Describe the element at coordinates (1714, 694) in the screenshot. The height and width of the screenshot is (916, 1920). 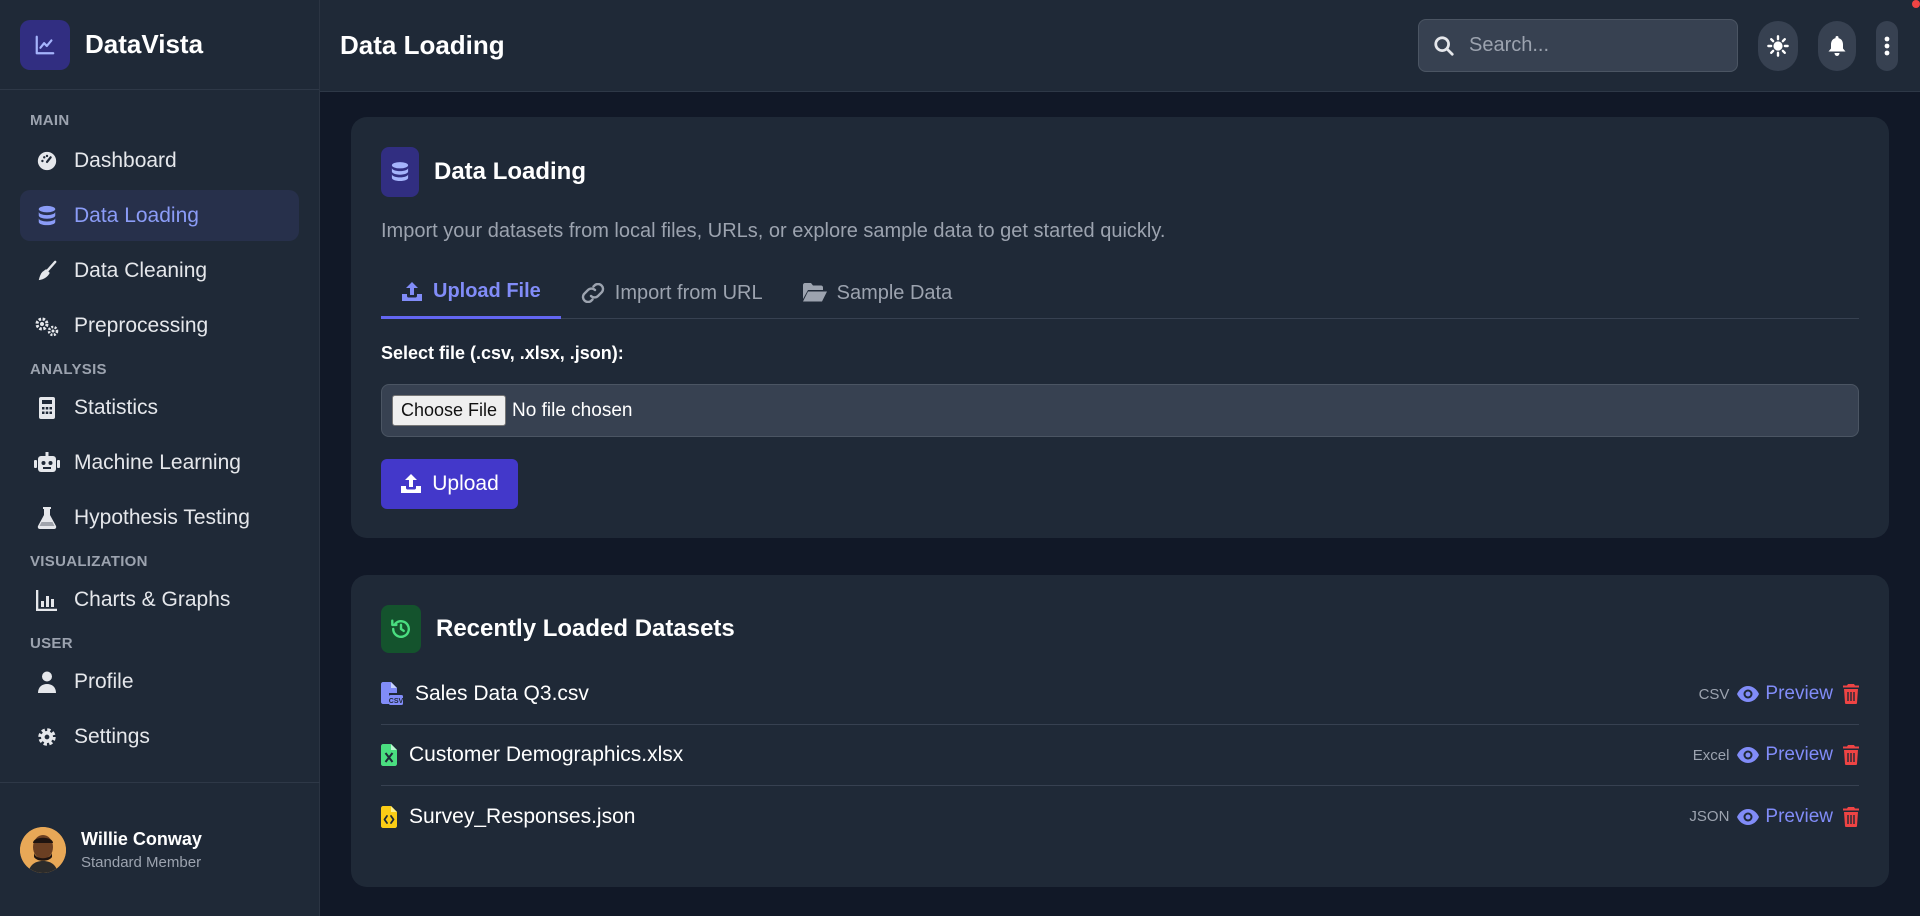
I see `dataset-type: CSV` at that location.